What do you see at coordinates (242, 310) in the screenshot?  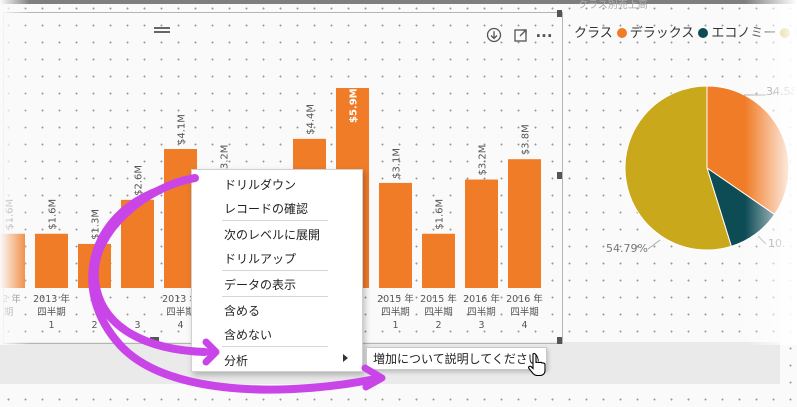 I see `menu-item-include: 含める` at bounding box center [242, 310].